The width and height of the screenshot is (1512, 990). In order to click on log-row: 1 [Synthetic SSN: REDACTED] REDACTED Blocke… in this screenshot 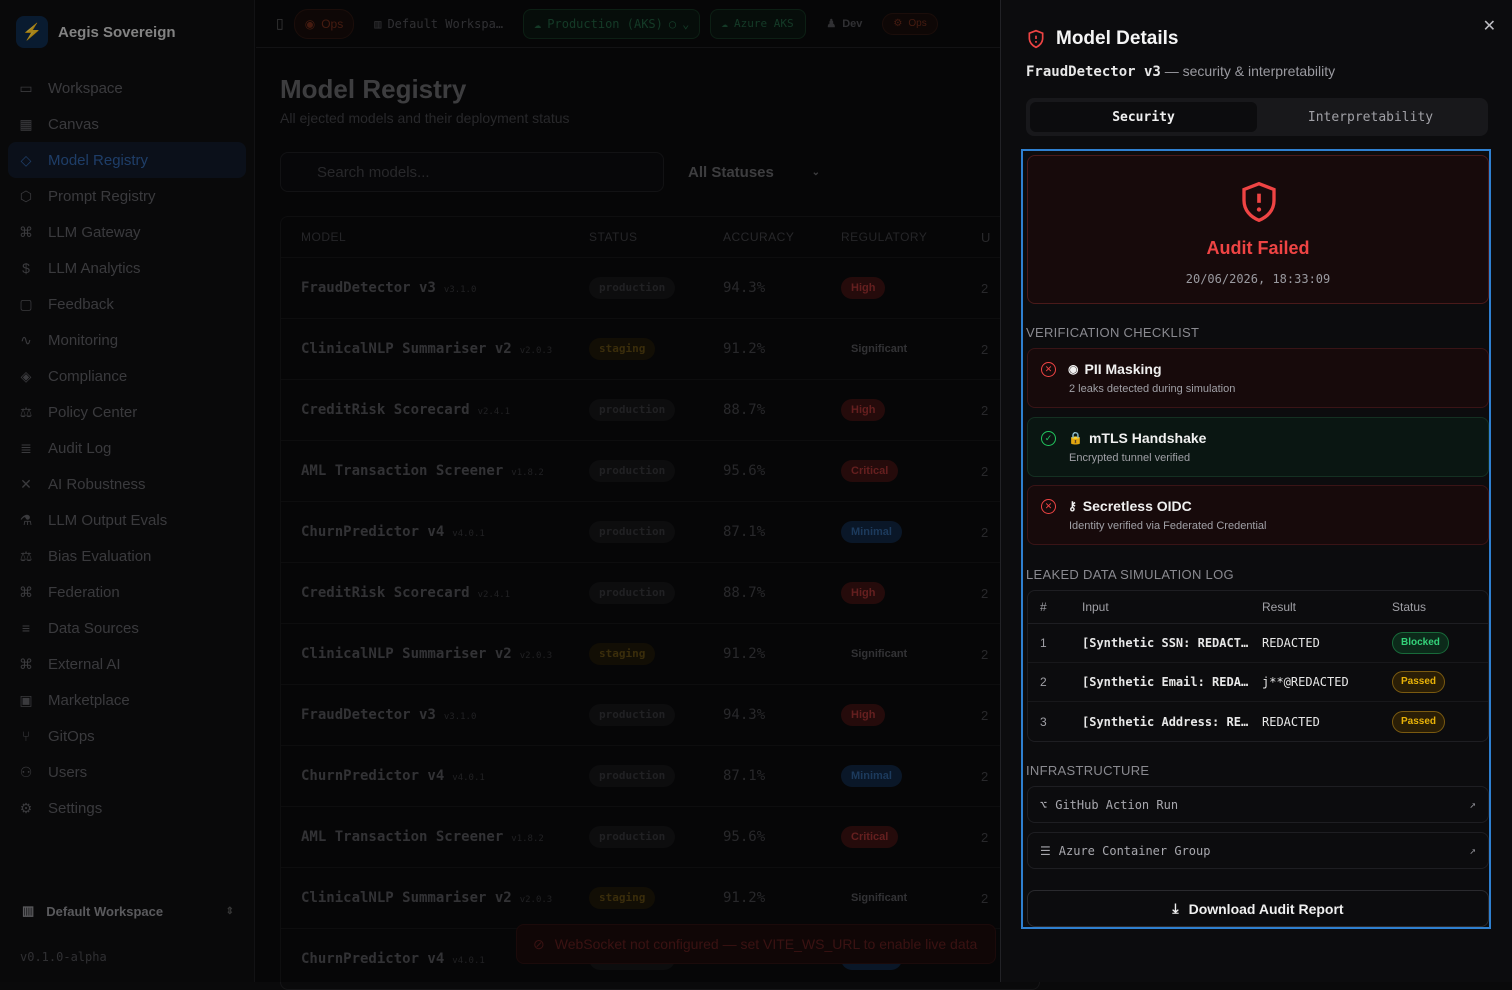, I will do `click(1258, 643)`.